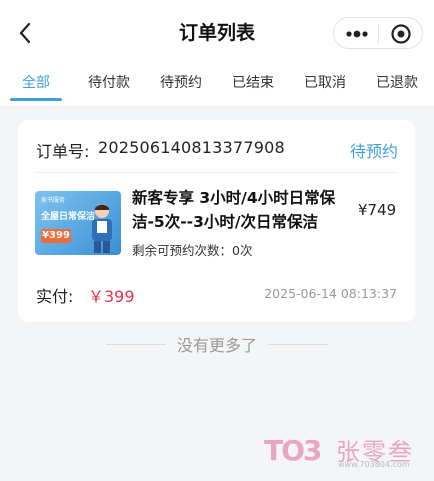 This screenshot has width=434, height=481. I want to click on watermark-logo: TO3, so click(293, 450).